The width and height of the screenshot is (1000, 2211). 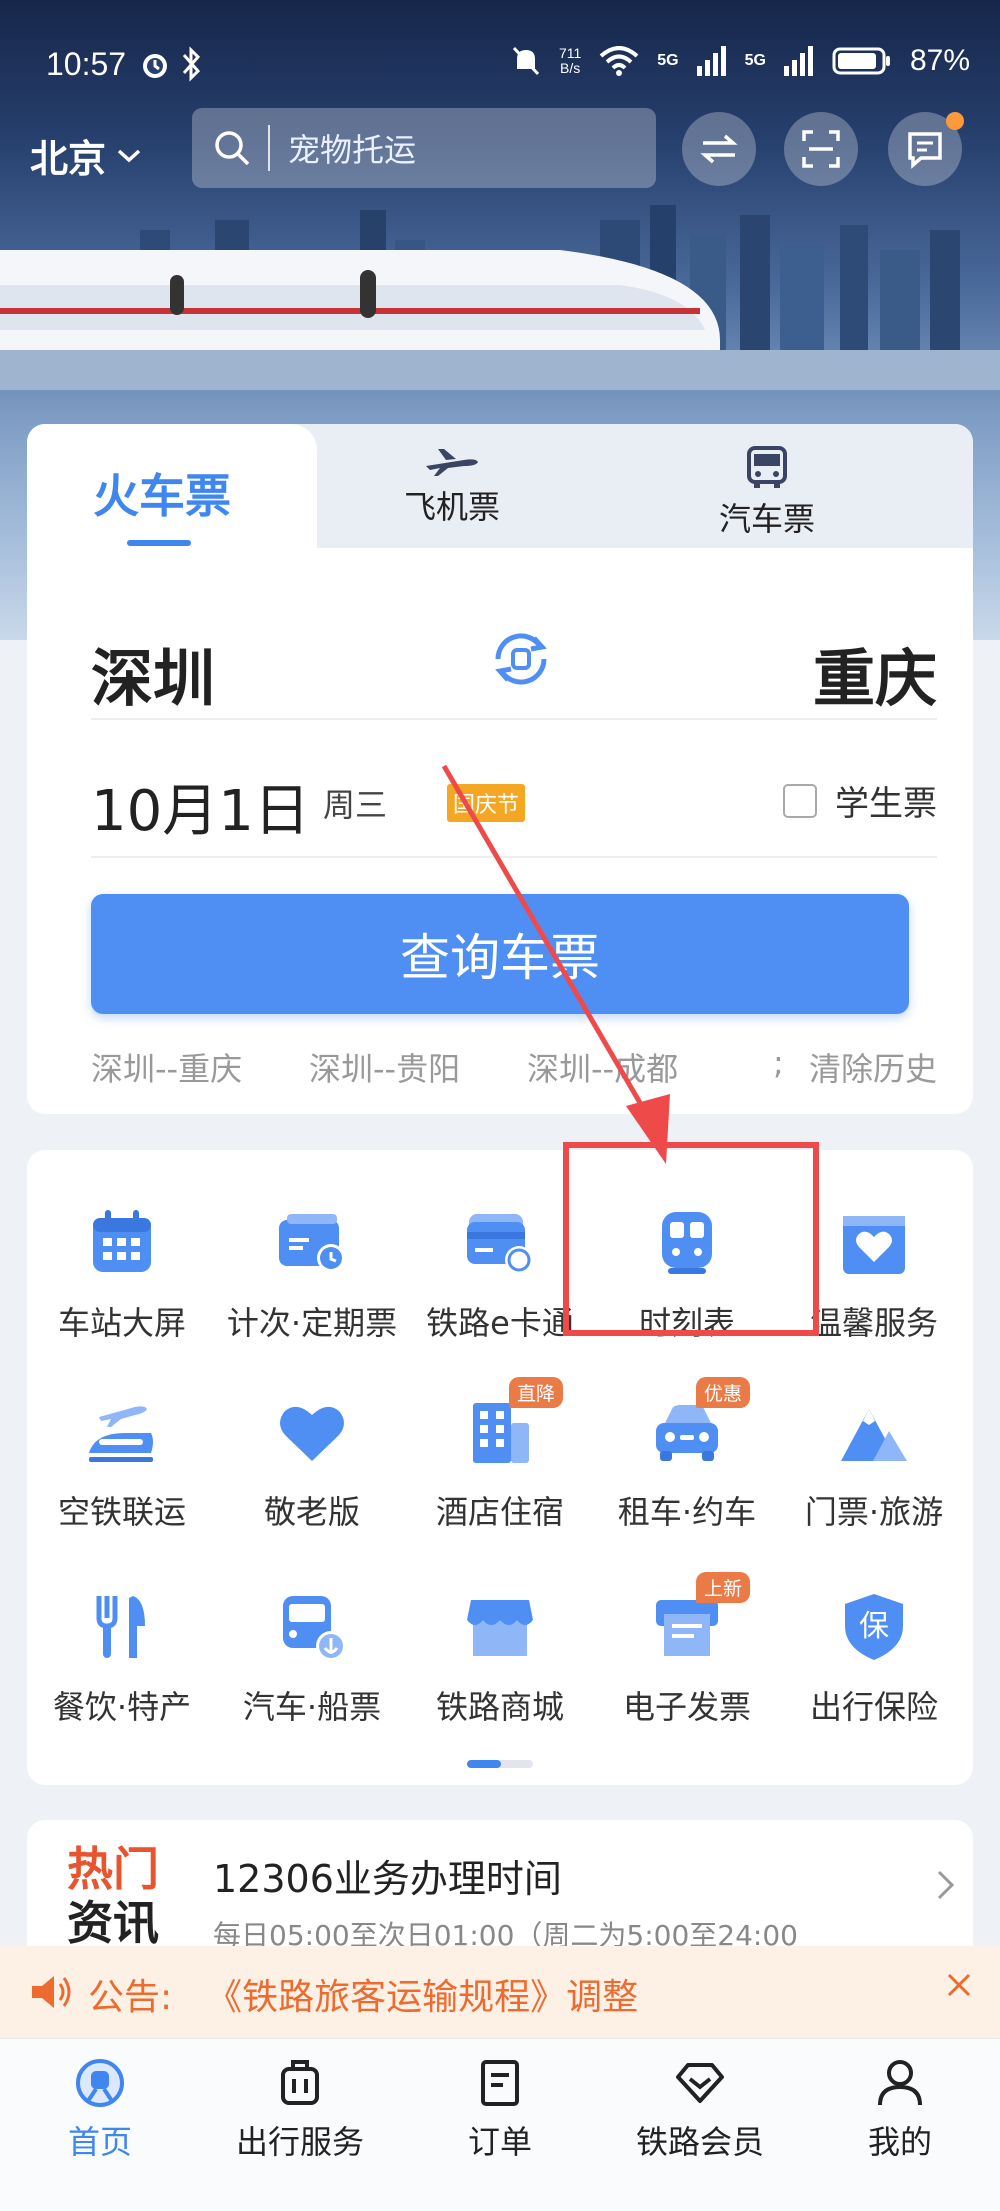 I want to click on svg-text: 保, so click(x=874, y=1626).